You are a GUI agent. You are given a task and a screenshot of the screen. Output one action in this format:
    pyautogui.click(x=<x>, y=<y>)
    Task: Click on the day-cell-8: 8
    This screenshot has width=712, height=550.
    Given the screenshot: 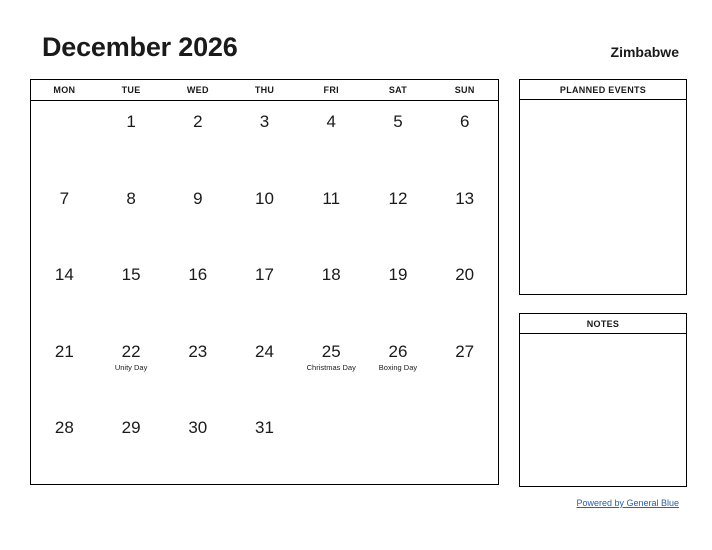 What is the action you would take?
    pyautogui.click(x=131, y=216)
    